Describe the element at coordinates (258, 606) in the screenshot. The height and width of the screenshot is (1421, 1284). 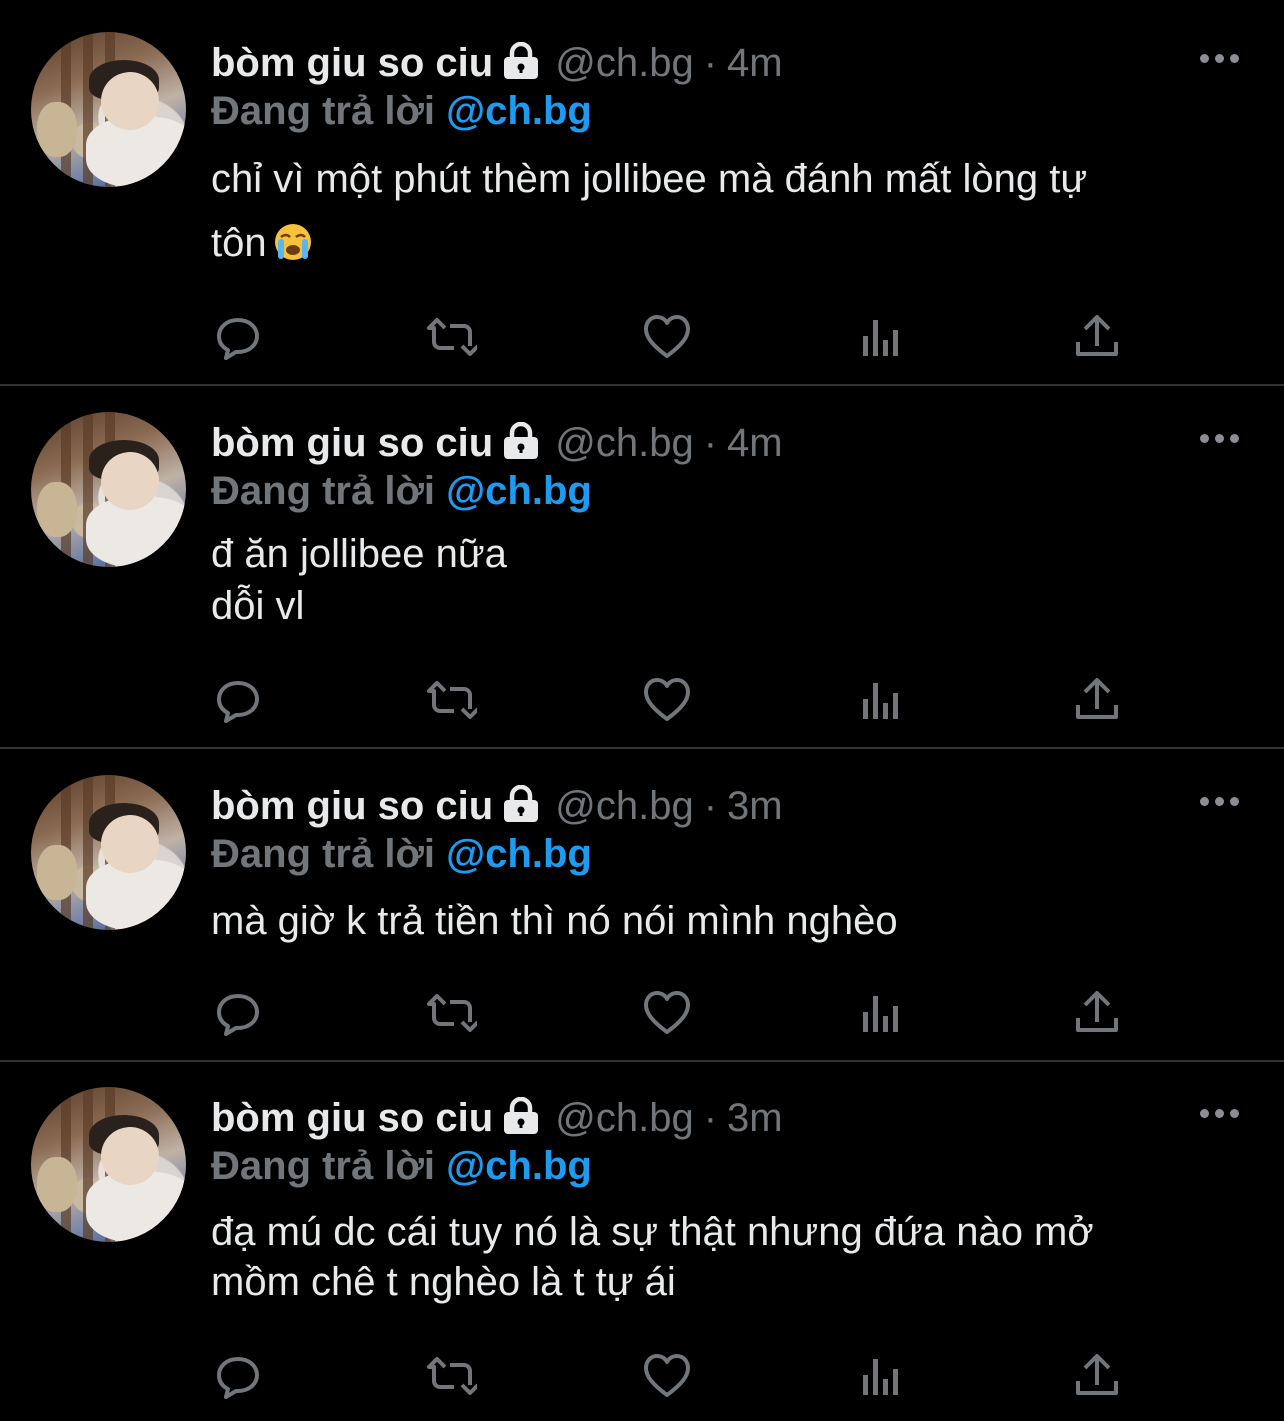
I see `tweet-text-line: dỗi vl` at that location.